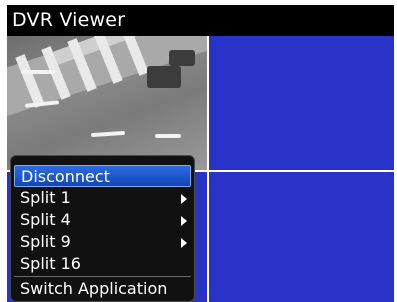 The width and height of the screenshot is (397, 302). I want to click on app-title: DVR Viewer, so click(200, 20).